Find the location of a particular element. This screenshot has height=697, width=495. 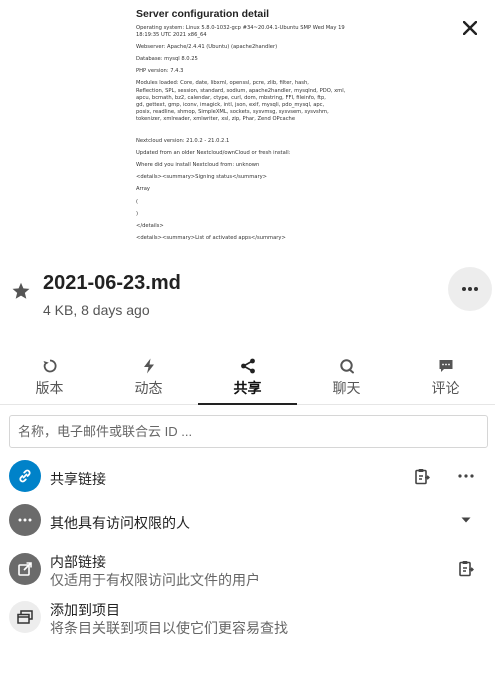

others-with-access-row: 其他具有访问权限的人 is located at coordinates (247, 520).